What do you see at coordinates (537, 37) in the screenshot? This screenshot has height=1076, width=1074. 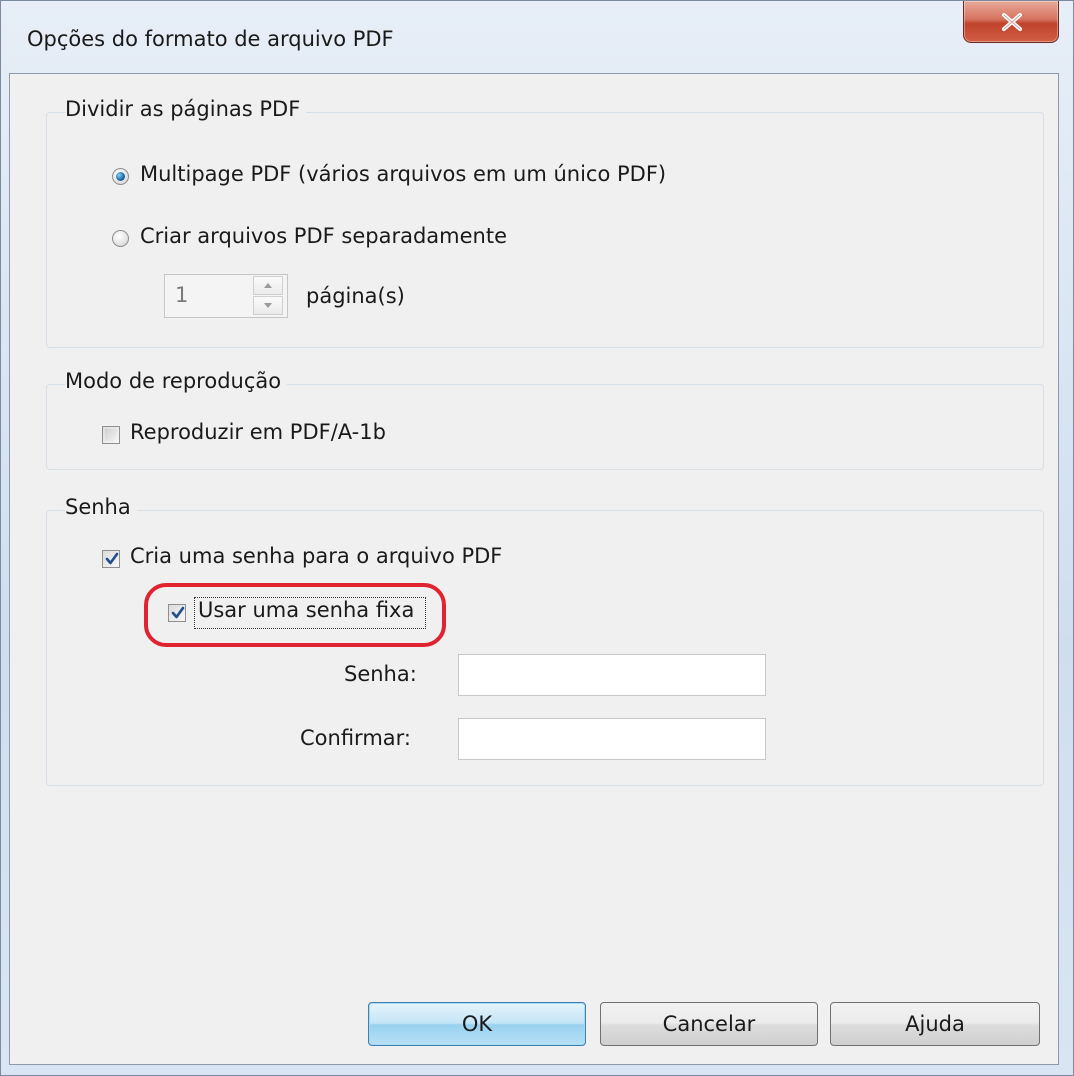 I see `title-bar: Opções do formato de arquivo PDF` at bounding box center [537, 37].